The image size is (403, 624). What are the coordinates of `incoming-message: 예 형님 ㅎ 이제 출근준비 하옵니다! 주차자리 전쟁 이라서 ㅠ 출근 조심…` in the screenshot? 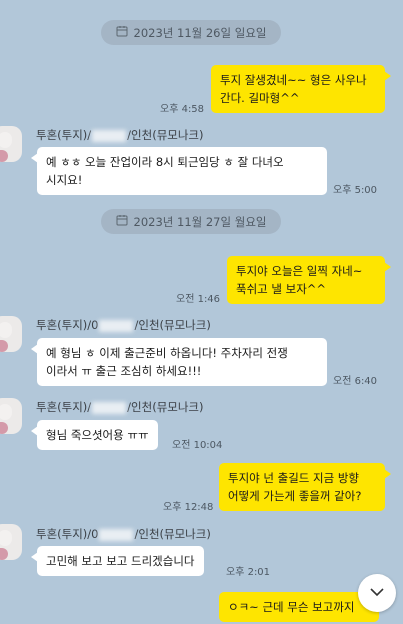 It's located at (179, 362).